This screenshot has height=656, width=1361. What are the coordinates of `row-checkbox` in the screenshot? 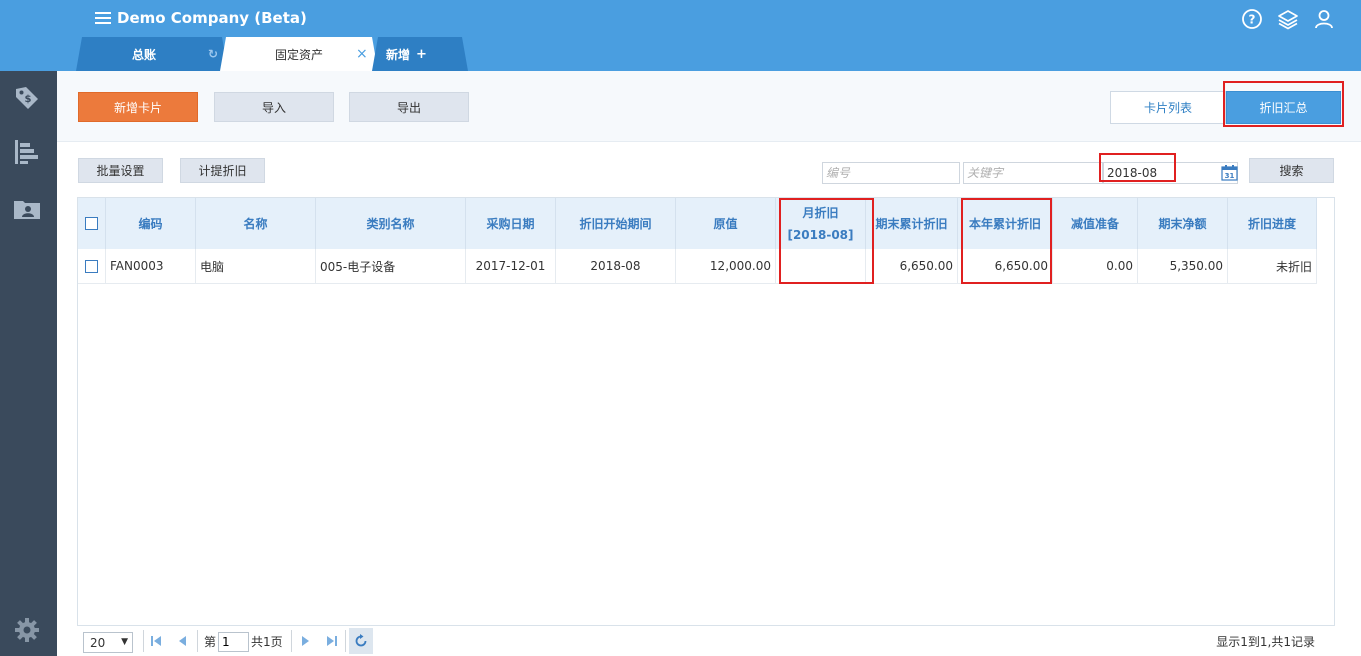 It's located at (91, 266).